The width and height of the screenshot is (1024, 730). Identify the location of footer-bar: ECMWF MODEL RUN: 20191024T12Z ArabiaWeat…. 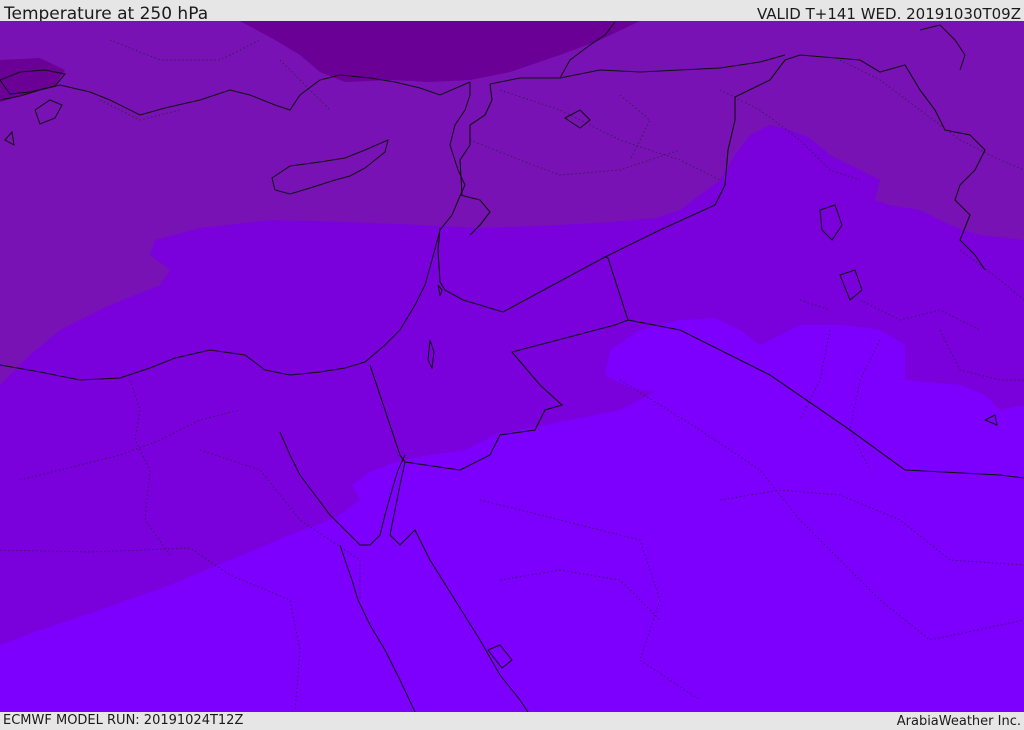
(512, 720).